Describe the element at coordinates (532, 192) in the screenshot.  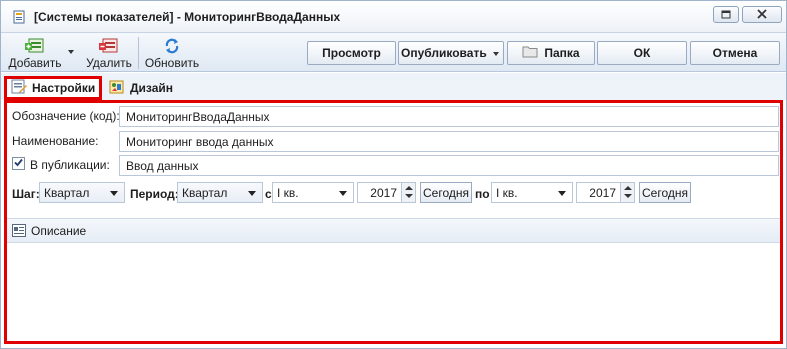
I see `to-quarter-select: I кв.` at that location.